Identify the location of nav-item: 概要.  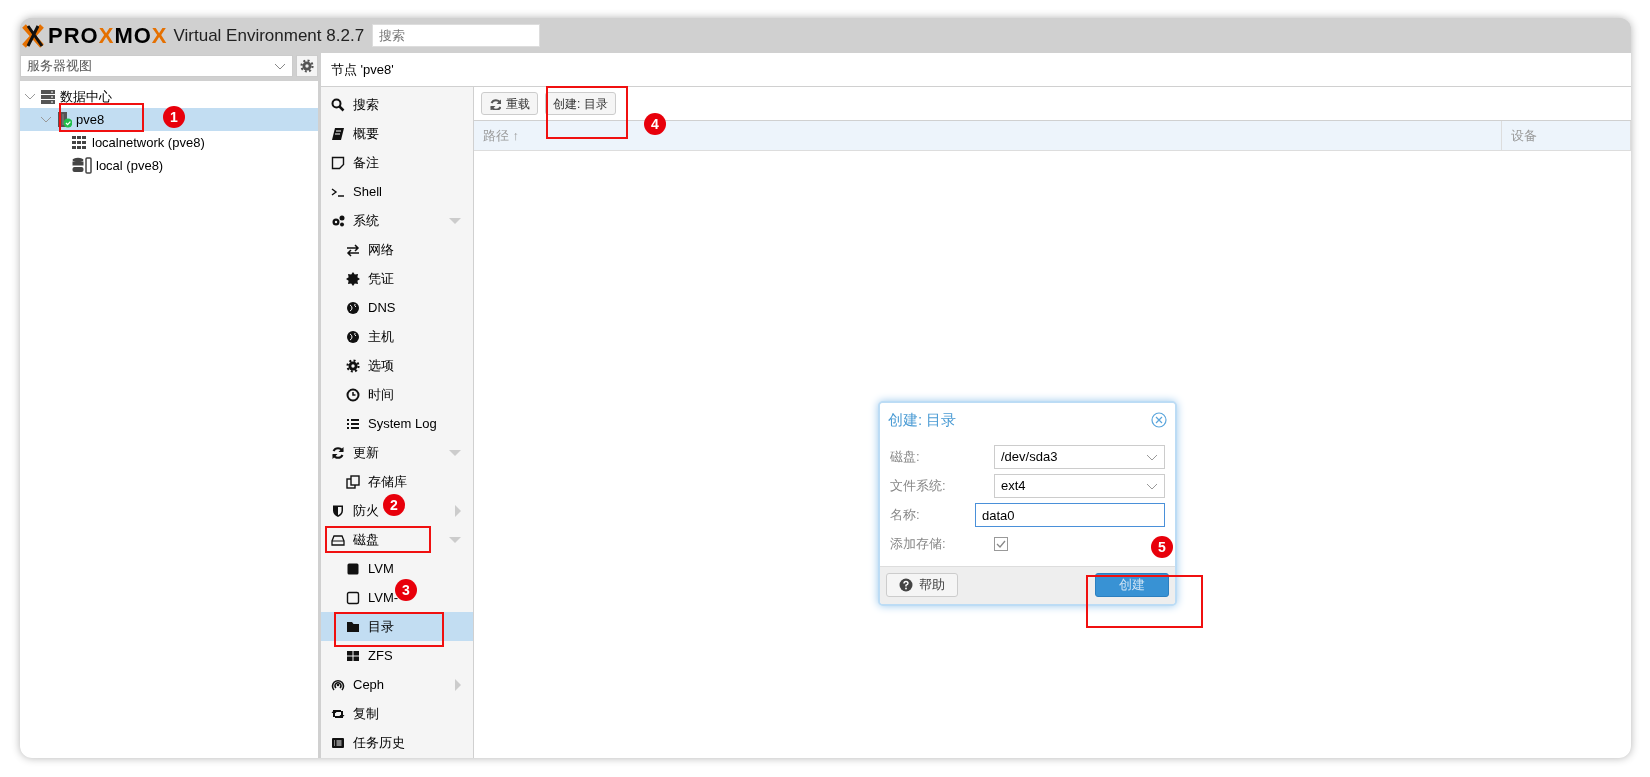
(366, 133).